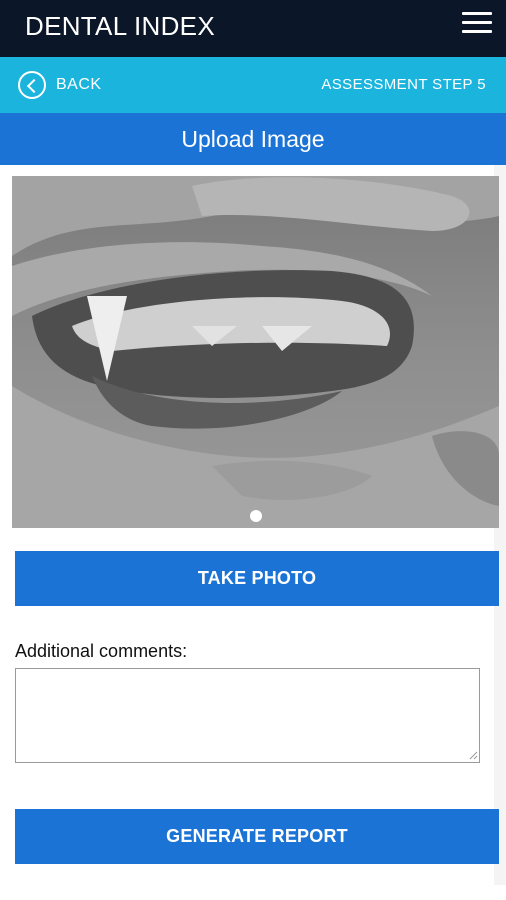 This screenshot has width=506, height=900. Describe the element at coordinates (403, 84) in the screenshot. I see `assessment-step-label: ASSESSMENT STEP 5` at that location.